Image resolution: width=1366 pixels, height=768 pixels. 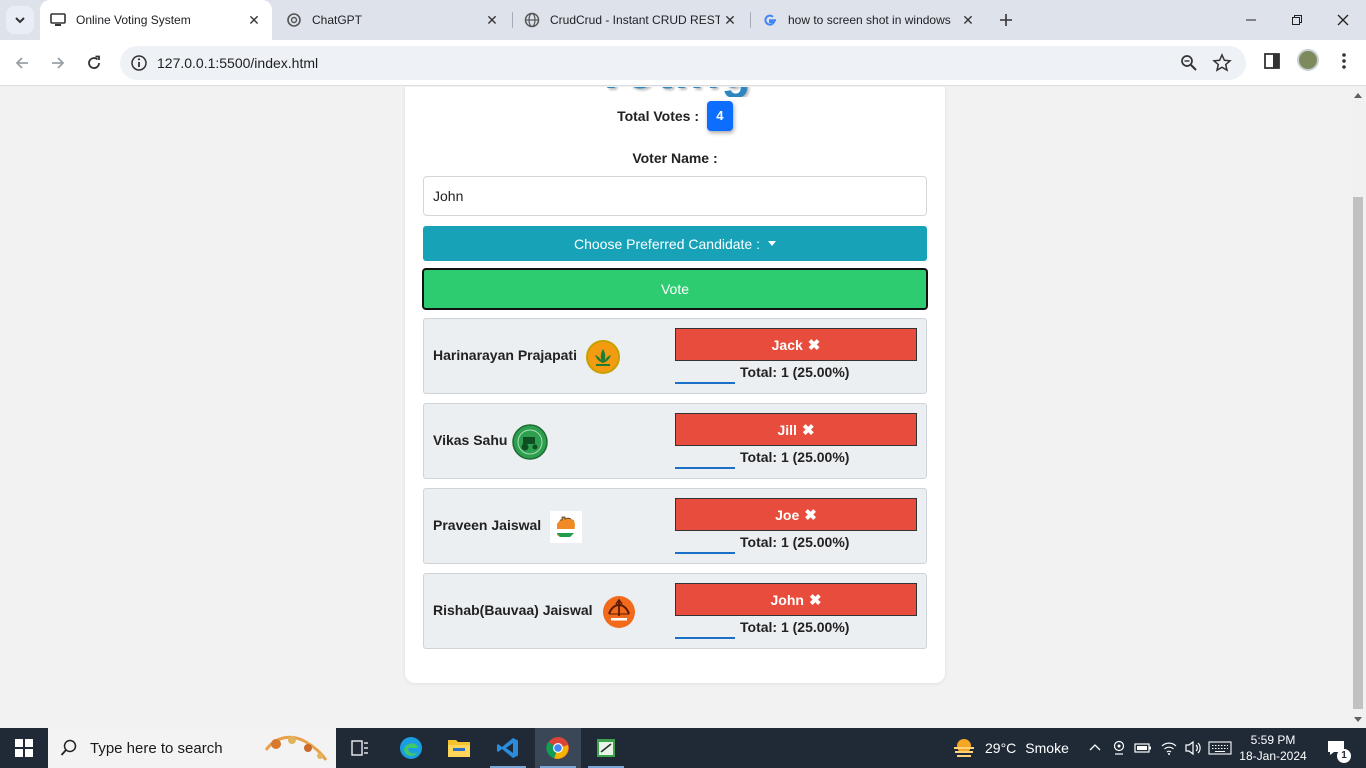 What do you see at coordinates (796, 429) in the screenshot?
I see `voter-tag-button: Jill ✖` at bounding box center [796, 429].